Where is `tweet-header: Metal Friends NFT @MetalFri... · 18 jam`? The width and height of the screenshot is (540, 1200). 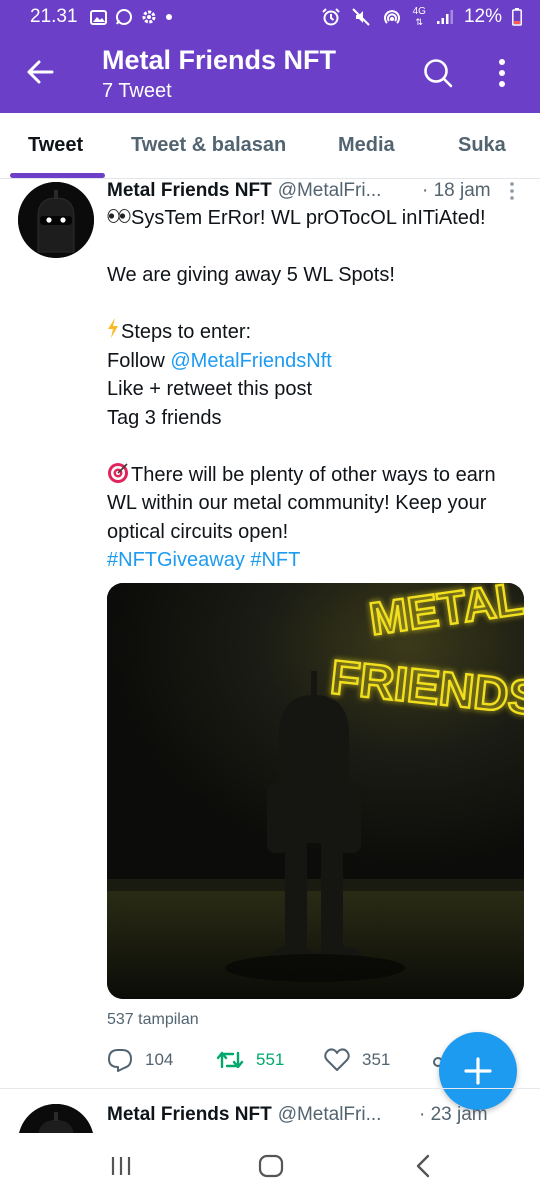
tweet-header: Metal Friends NFT @MetalFri... · 18 jam is located at coordinates (317, 191).